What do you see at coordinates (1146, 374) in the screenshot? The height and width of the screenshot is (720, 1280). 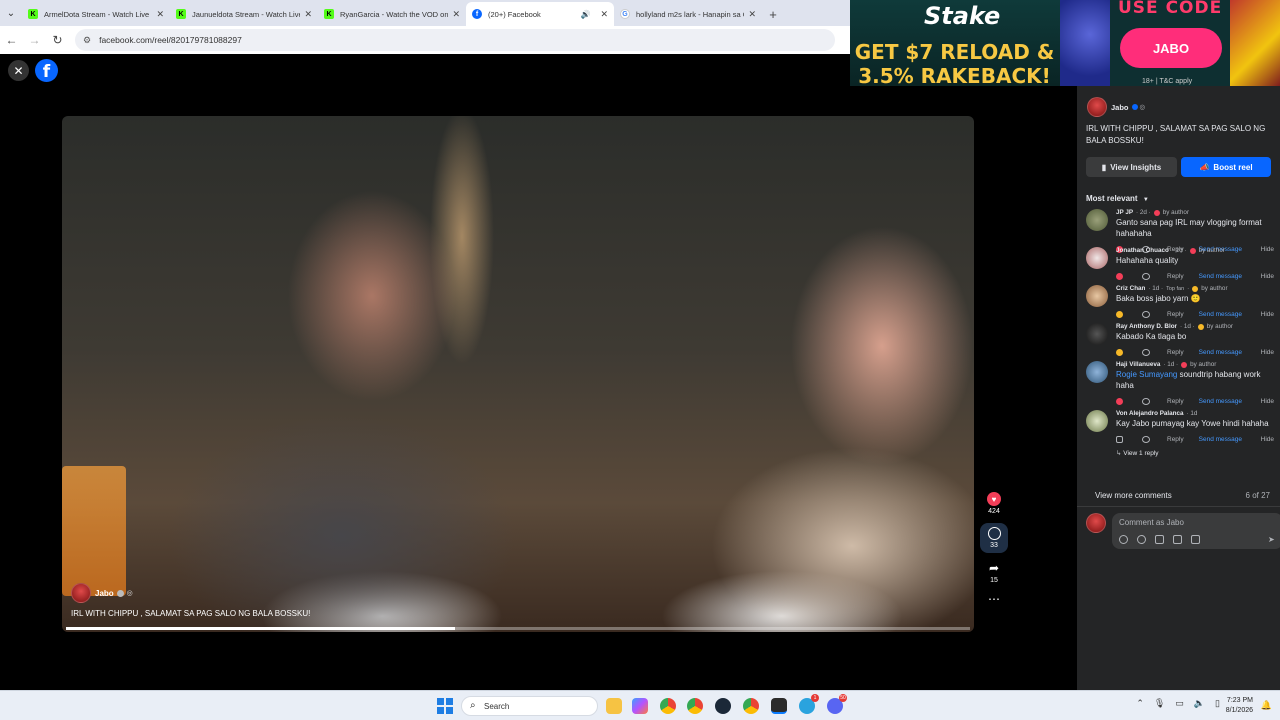 I see `comment-mention-link: Rogie Sumayang` at bounding box center [1146, 374].